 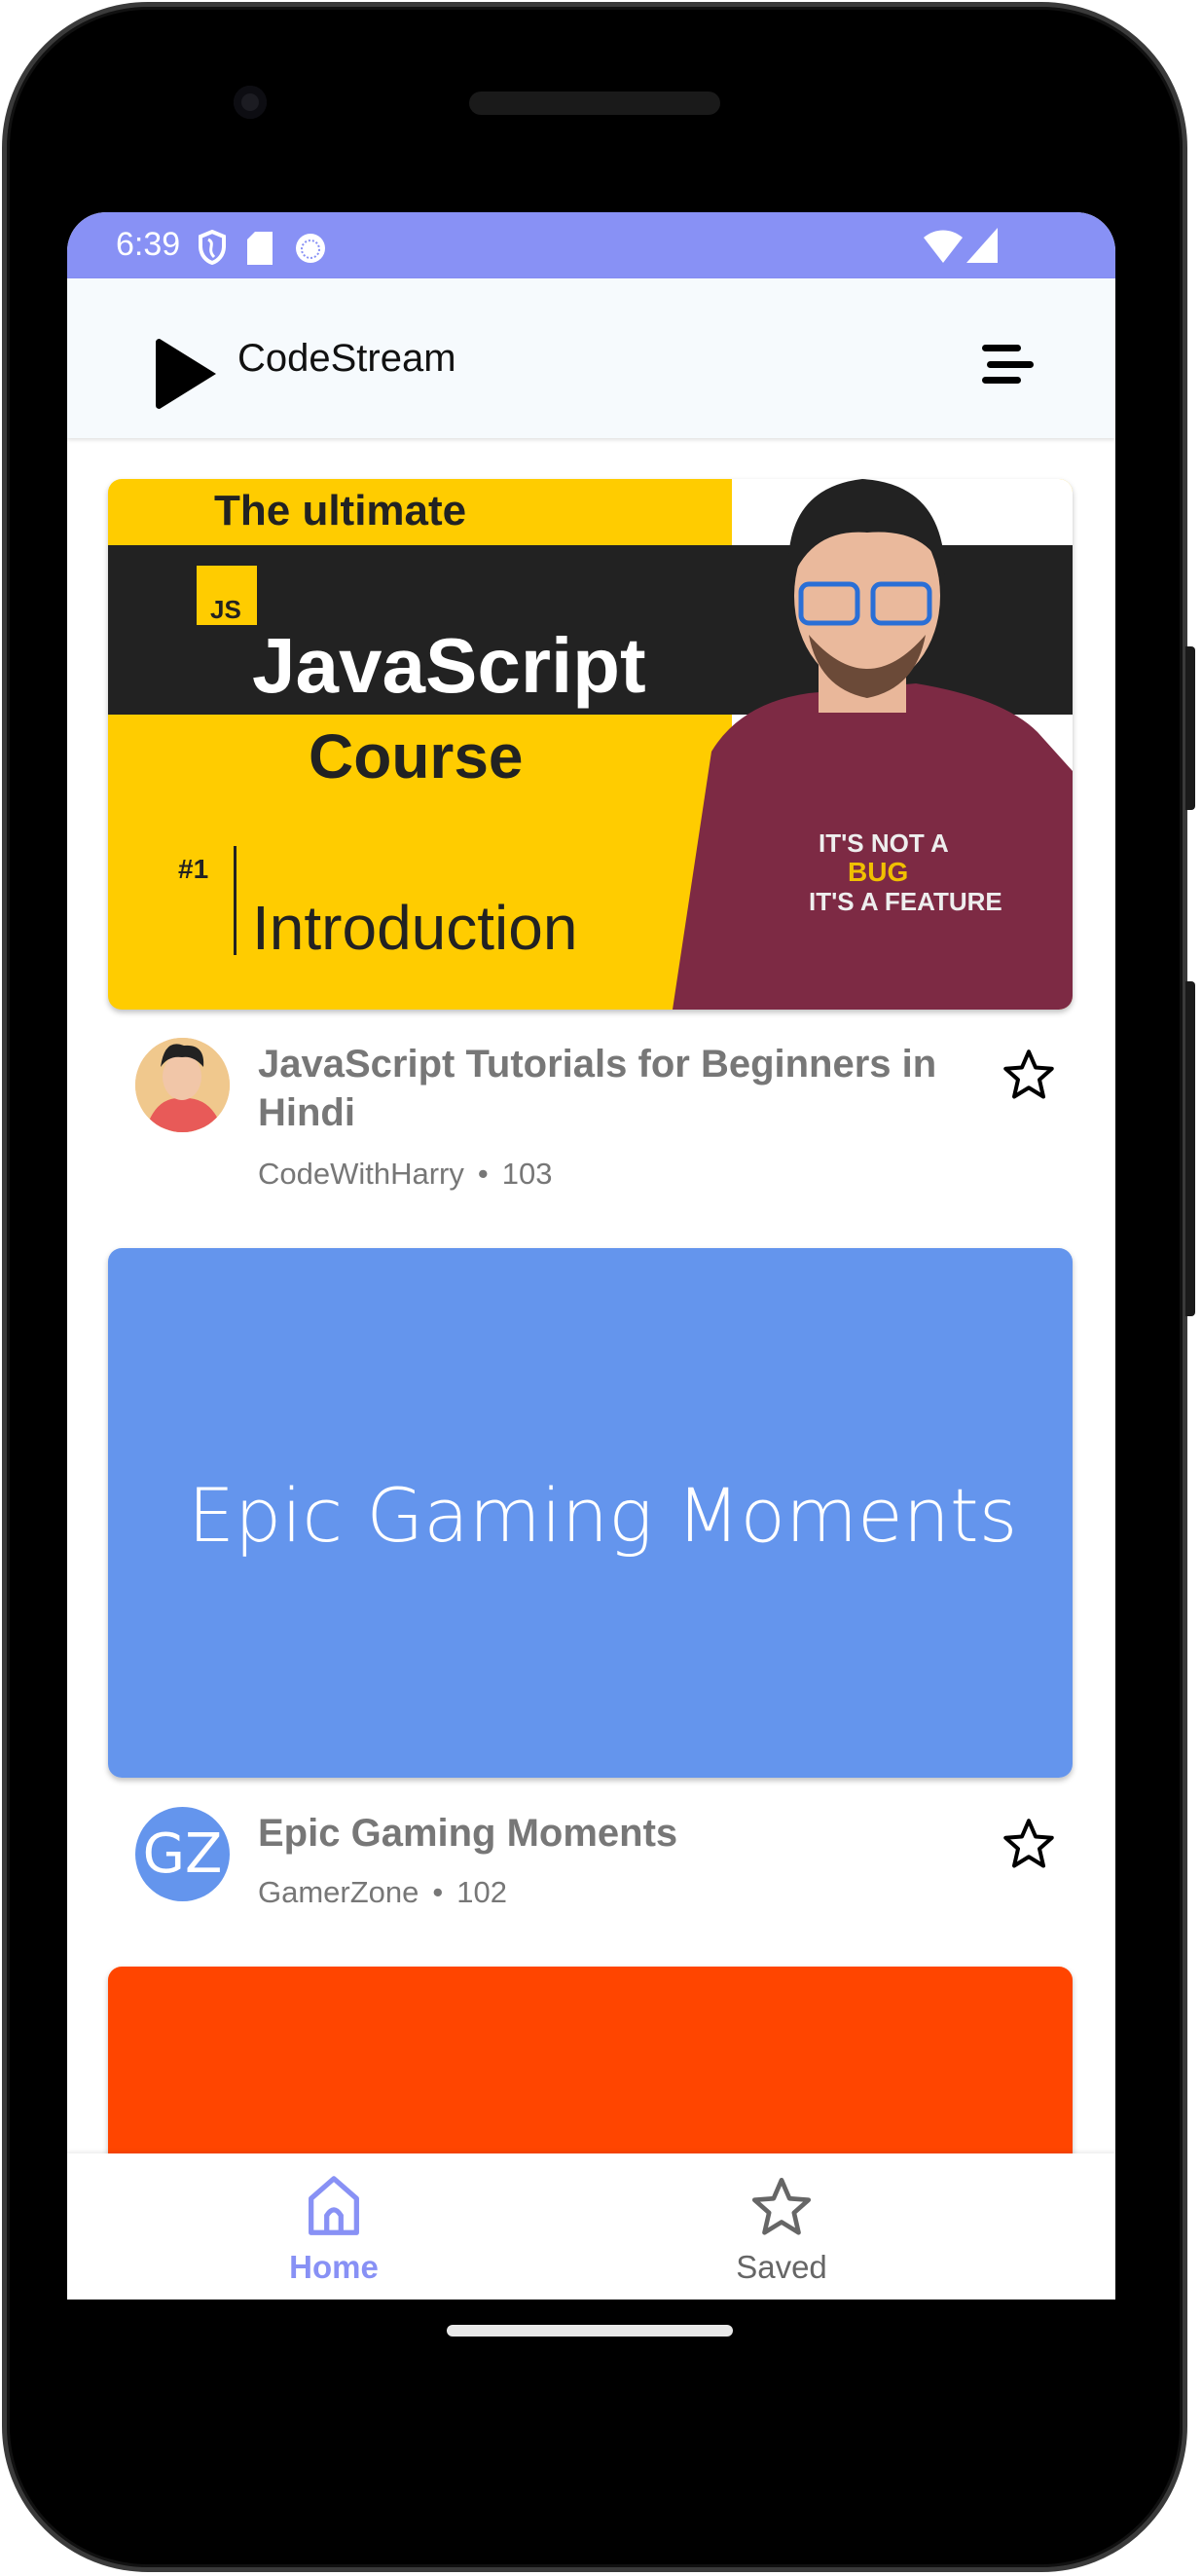 I want to click on wifi-icon, so click(x=943, y=246).